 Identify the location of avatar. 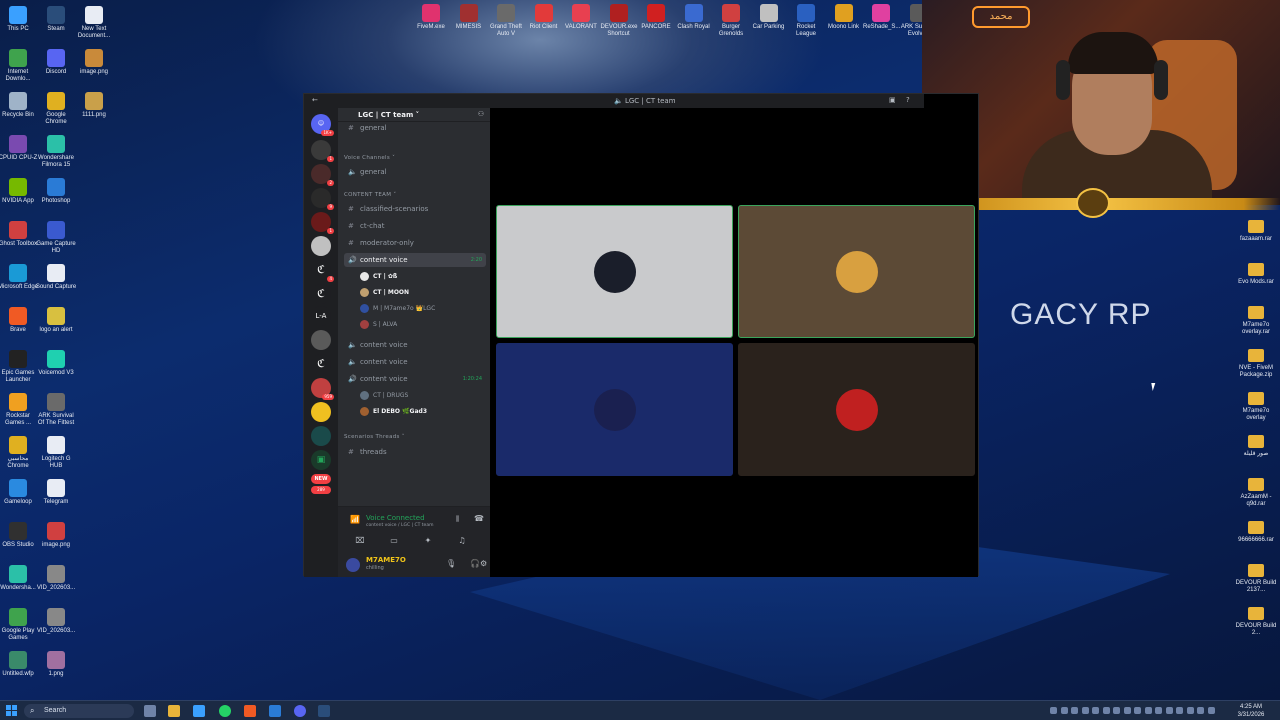
(353, 565).